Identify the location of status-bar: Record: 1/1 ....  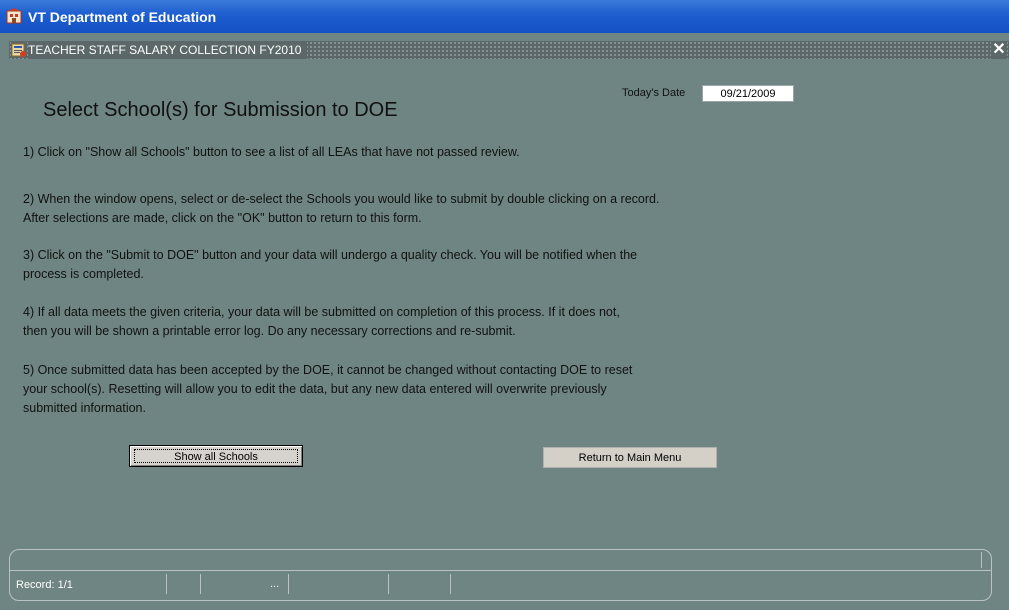
(500, 575).